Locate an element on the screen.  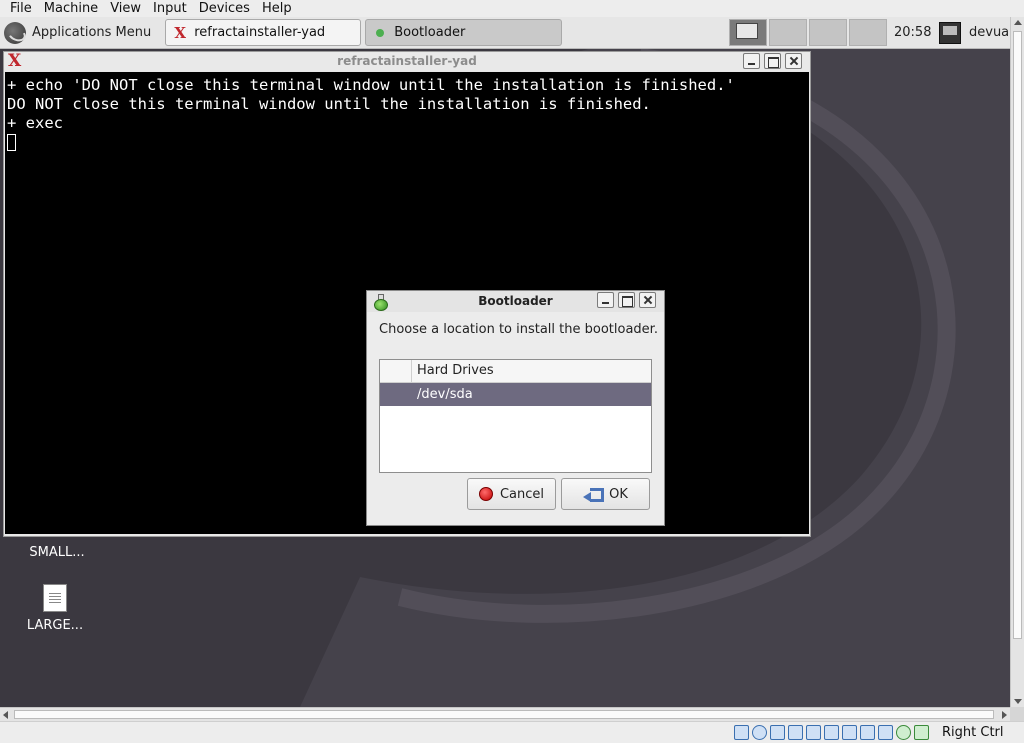
taskbar-item-terminal: X refractainstaller-yad is located at coordinates (263, 32).